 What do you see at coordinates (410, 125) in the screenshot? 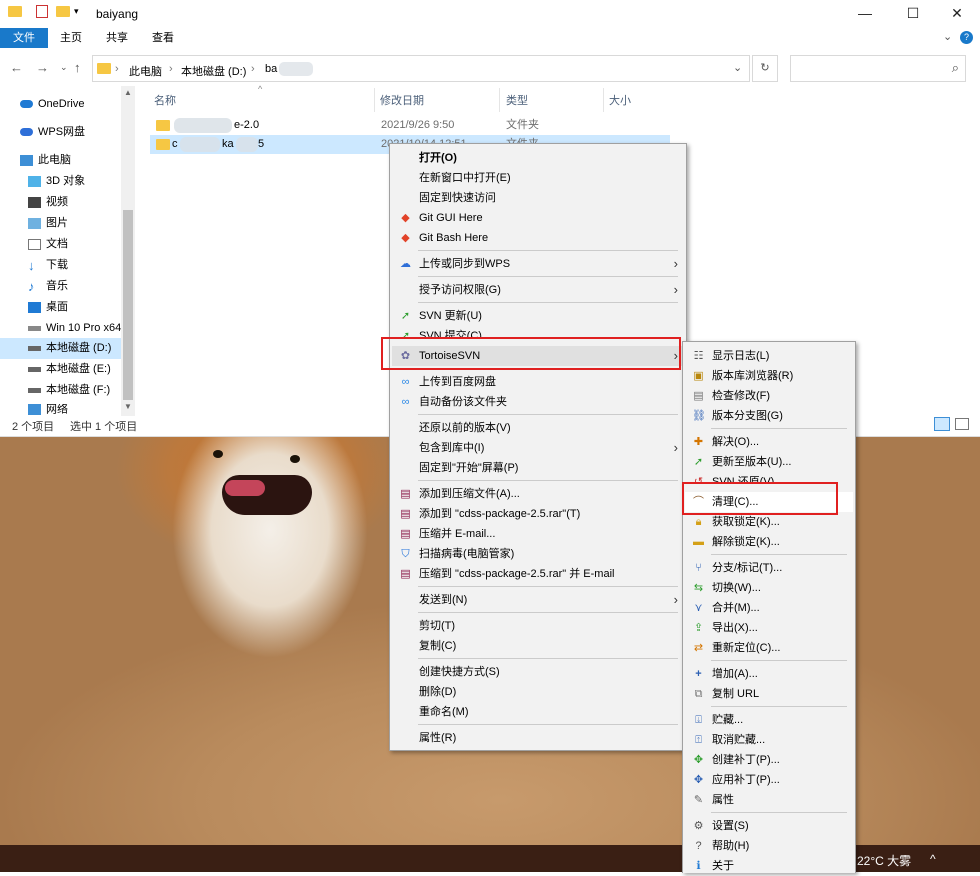
I see `table-row: e-2.0 2021/9/26 9:50 文件夹` at bounding box center [410, 125].